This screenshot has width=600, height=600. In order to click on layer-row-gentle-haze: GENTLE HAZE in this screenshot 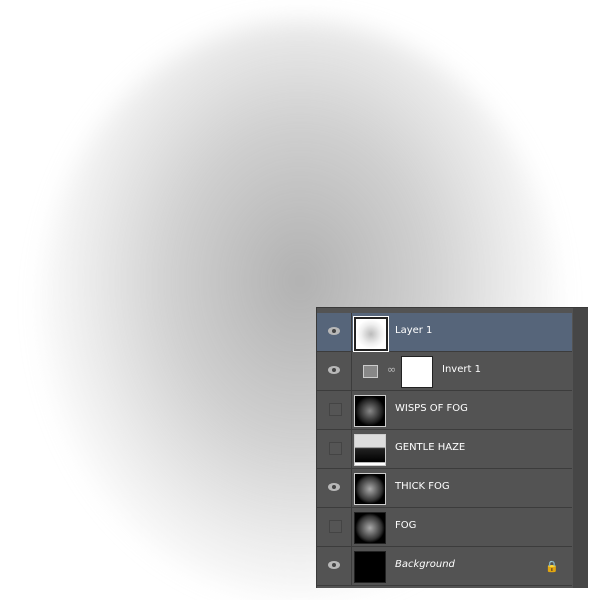, I will do `click(444, 449)`.